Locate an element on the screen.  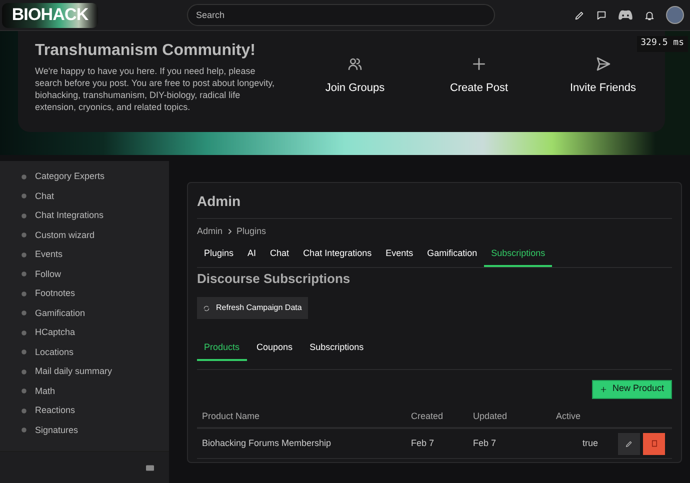
sidebar-item: Follow is located at coordinates (84, 274).